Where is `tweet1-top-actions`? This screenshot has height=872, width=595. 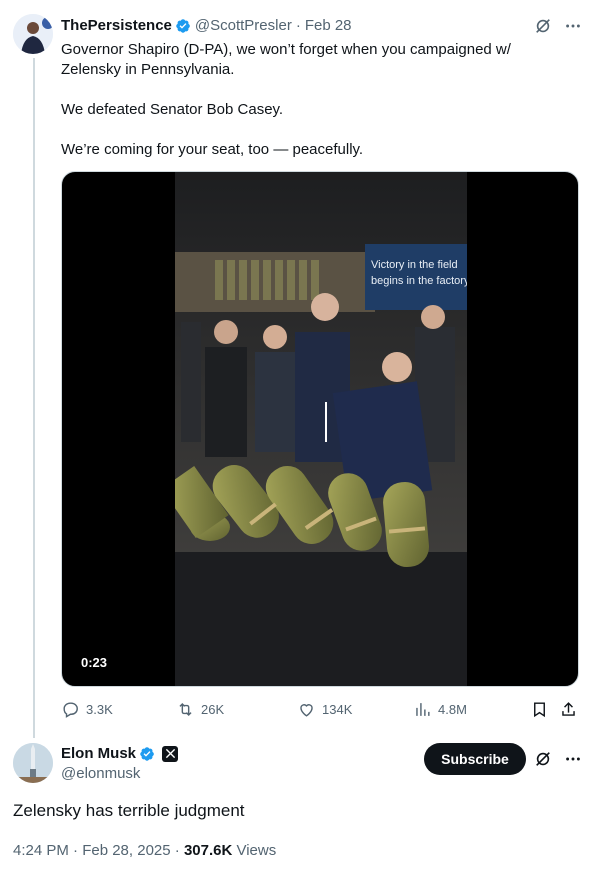 tweet1-top-actions is located at coordinates (558, 26).